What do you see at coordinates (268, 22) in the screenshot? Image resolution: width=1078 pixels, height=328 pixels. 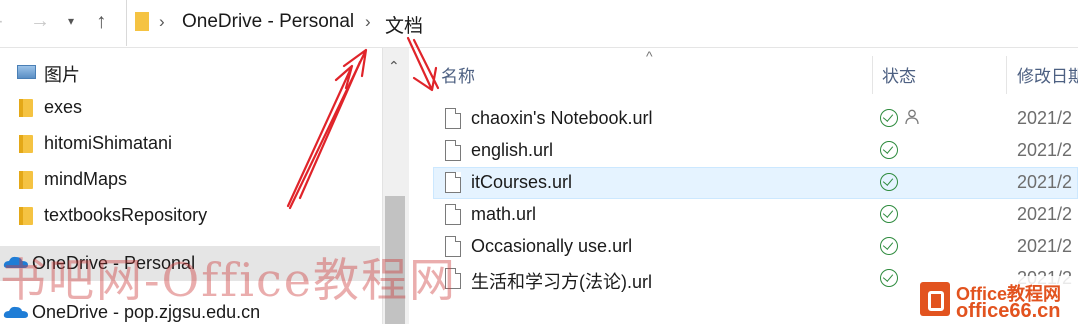 I see `breadcrumb-onedrive-personal: OneDrive - Personal` at bounding box center [268, 22].